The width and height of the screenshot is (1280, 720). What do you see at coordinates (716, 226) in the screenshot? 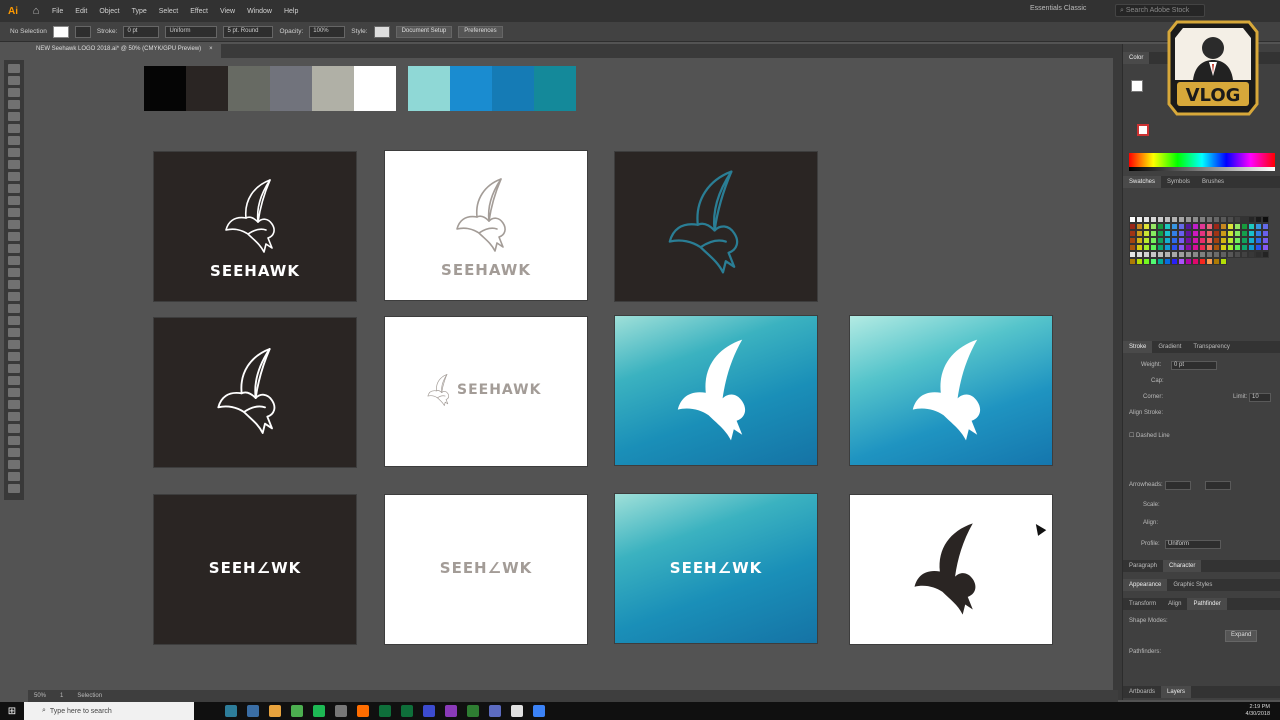
I see `logo-card-dark-teal` at bounding box center [716, 226].